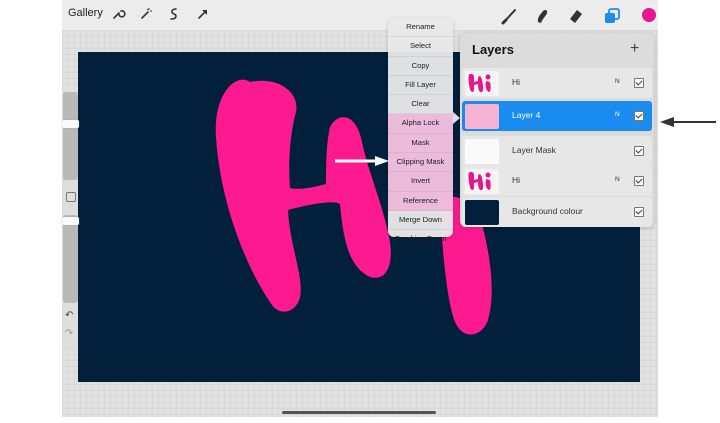 The image size is (720, 423). What do you see at coordinates (612, 16) in the screenshot?
I see `layers-icon` at bounding box center [612, 16].